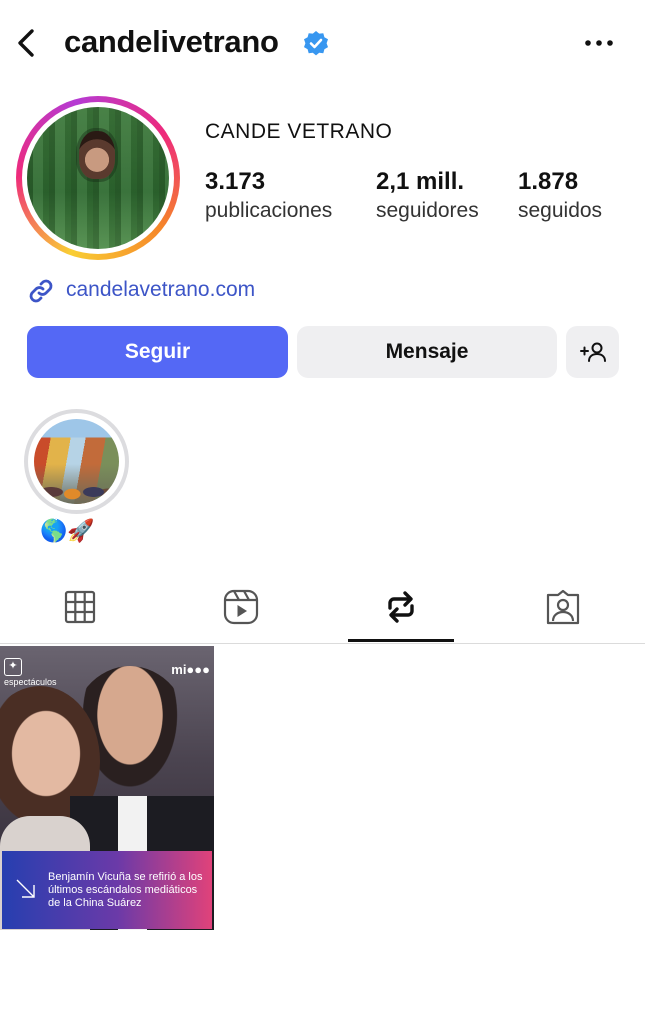 The width and height of the screenshot is (645, 1024). What do you see at coordinates (322, 643) in the screenshot?
I see `tabs-divider` at bounding box center [322, 643].